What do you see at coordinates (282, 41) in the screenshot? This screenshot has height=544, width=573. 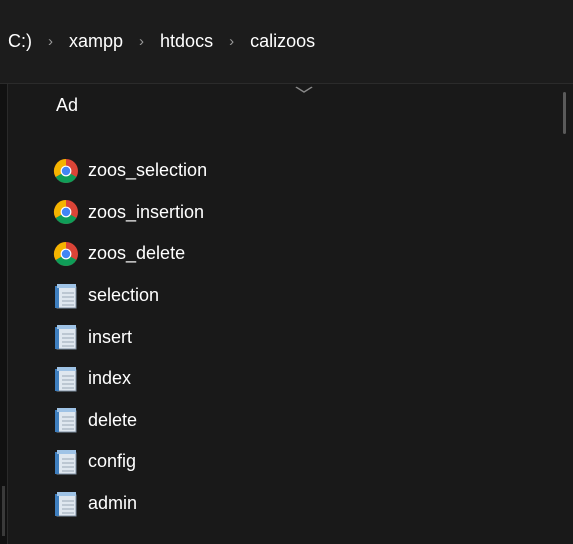 I see `breadcrumb-calizoos: calizoos` at bounding box center [282, 41].